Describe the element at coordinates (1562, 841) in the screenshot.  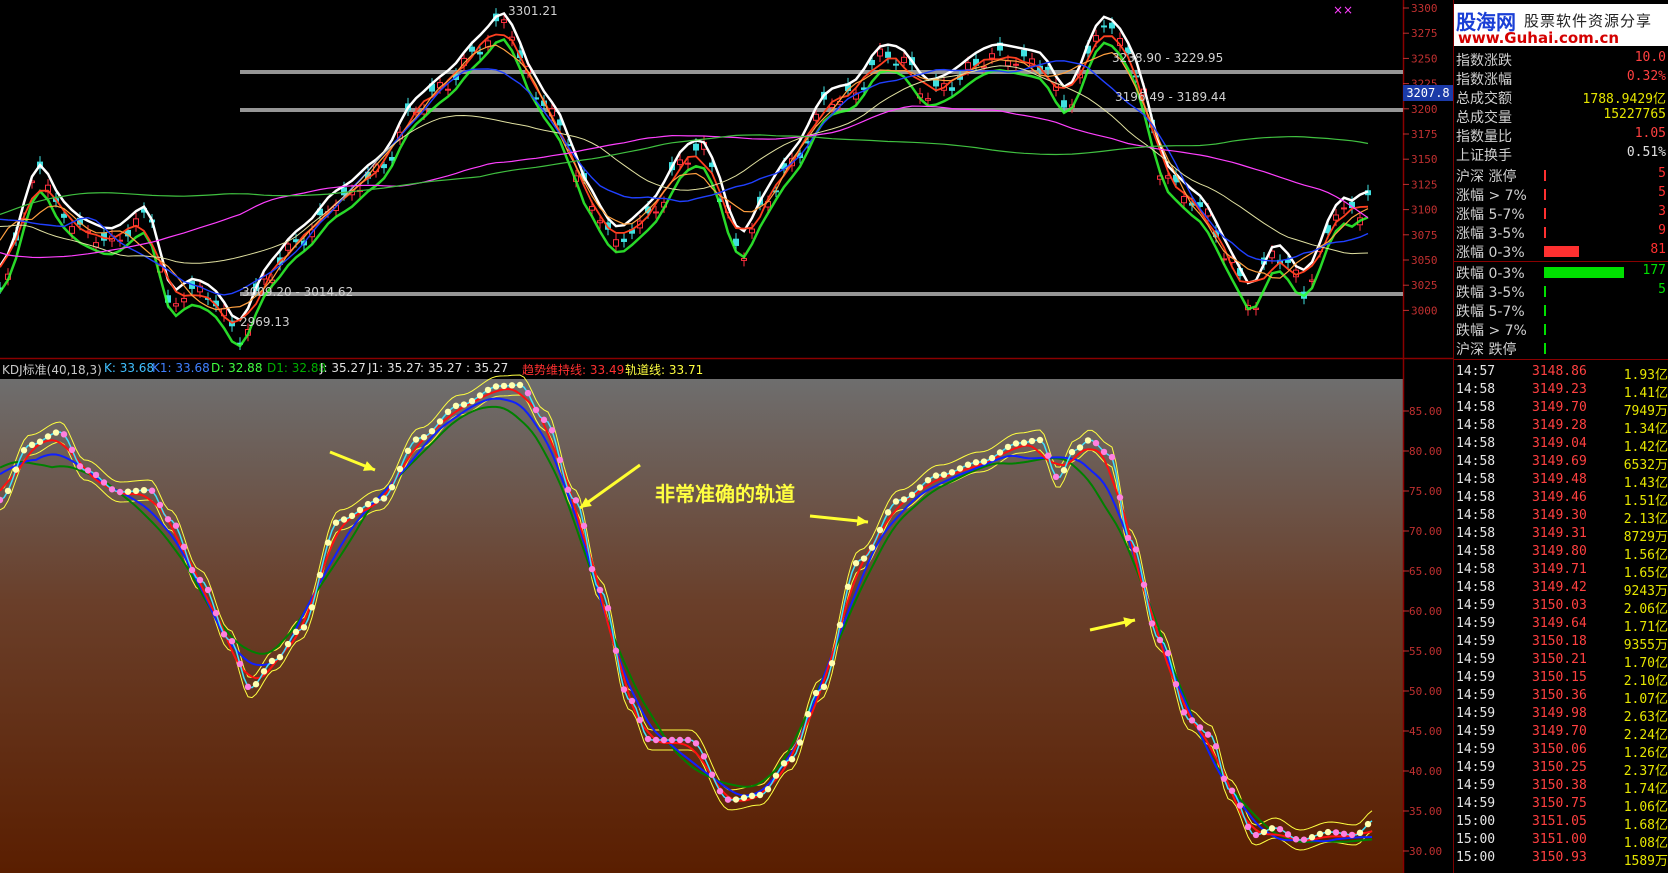
I see `tick-row: 15:00 3151.00 1.08亿` at that location.